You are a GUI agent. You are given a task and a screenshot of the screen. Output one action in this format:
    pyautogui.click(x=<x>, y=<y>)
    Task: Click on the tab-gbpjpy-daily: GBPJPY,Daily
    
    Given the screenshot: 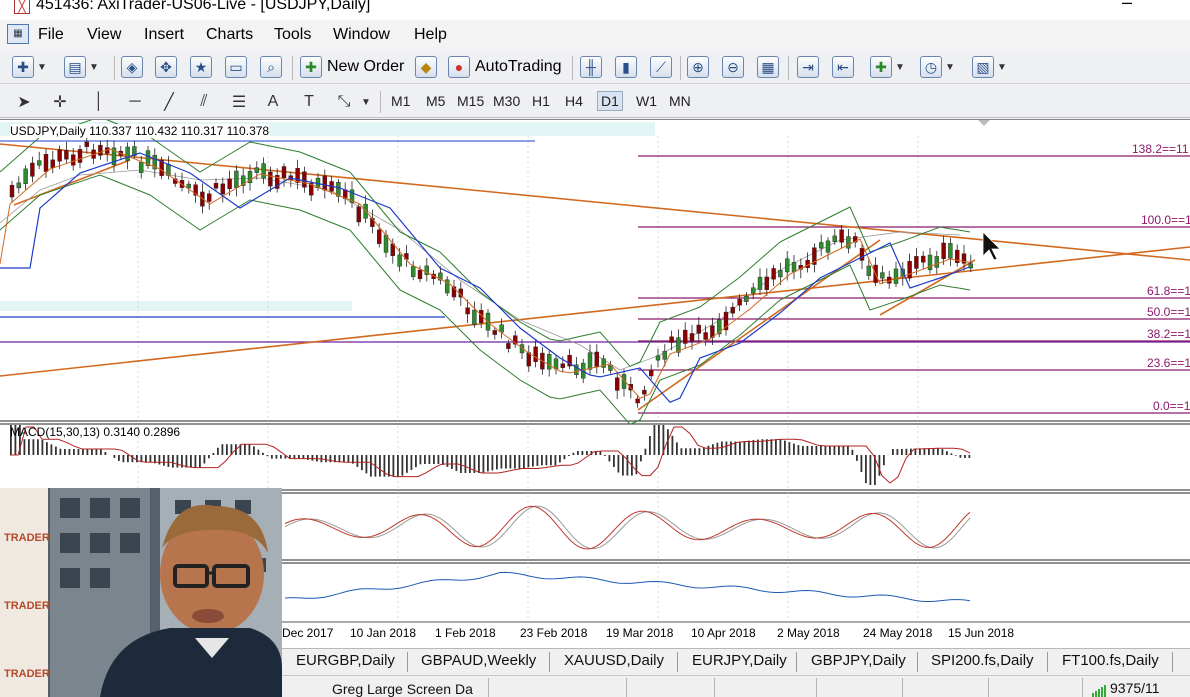 What is the action you would take?
    pyautogui.click(x=858, y=660)
    